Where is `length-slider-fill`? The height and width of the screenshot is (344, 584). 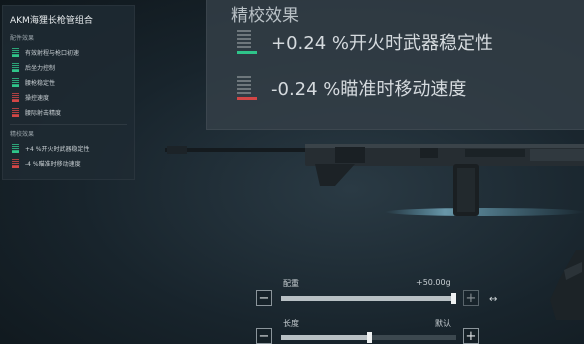
length-slider-fill is located at coordinates (325, 337).